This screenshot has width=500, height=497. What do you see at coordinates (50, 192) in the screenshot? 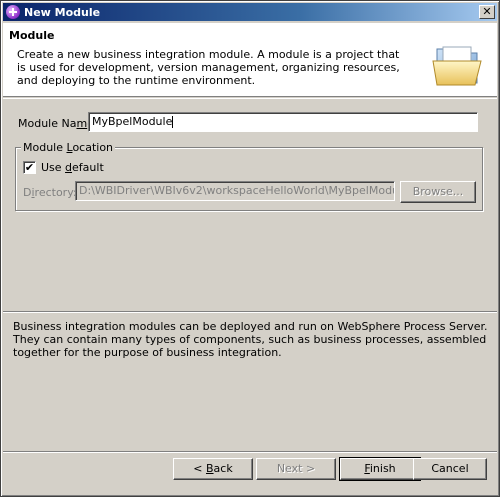
I see `directory-label: Directory:` at bounding box center [50, 192].